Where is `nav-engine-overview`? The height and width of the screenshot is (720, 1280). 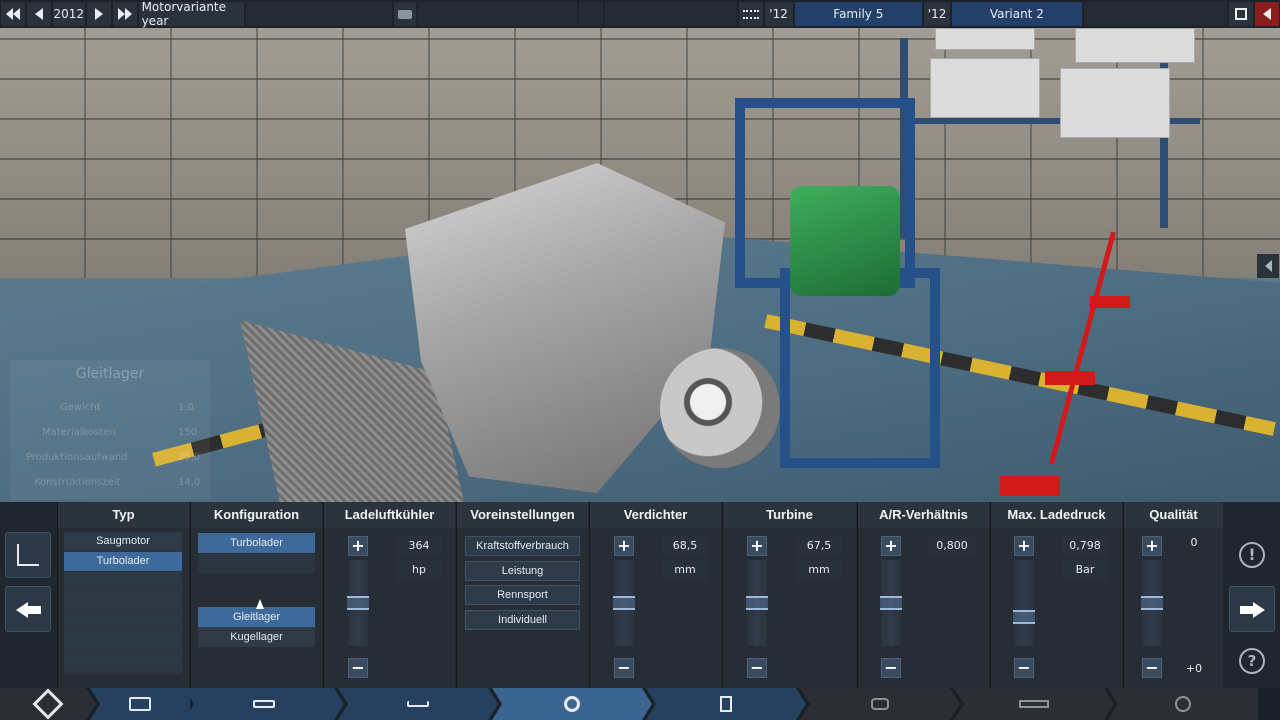
nav-engine-overview is located at coordinates (48, 704).